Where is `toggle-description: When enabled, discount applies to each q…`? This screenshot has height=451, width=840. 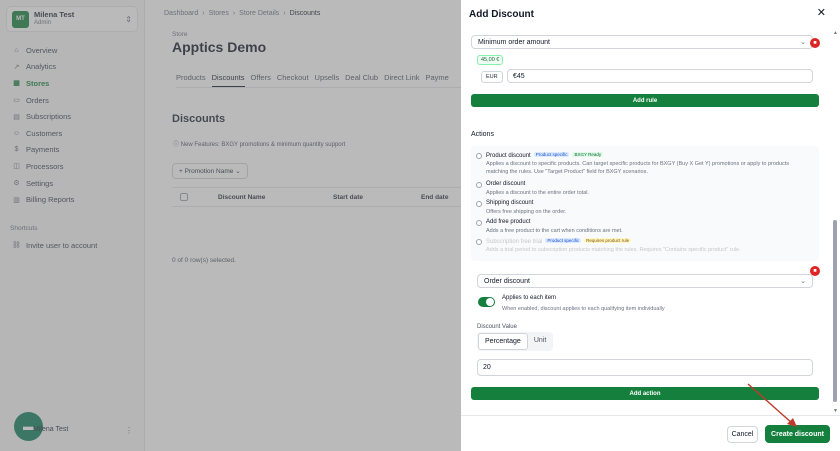 toggle-description: When enabled, discount applies to each q… is located at coordinates (583, 309).